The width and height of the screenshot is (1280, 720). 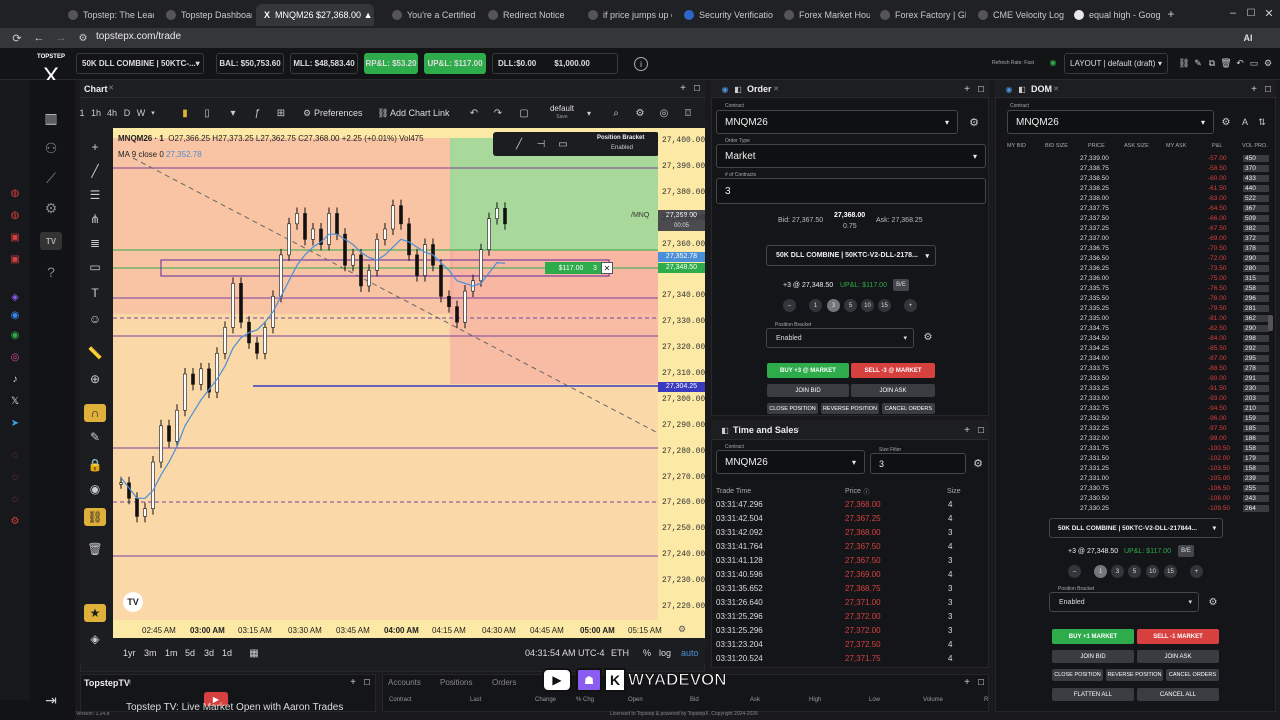 What do you see at coordinates (95, 171) in the screenshot?
I see `trend-line-icon: ╱` at bounding box center [95, 171].